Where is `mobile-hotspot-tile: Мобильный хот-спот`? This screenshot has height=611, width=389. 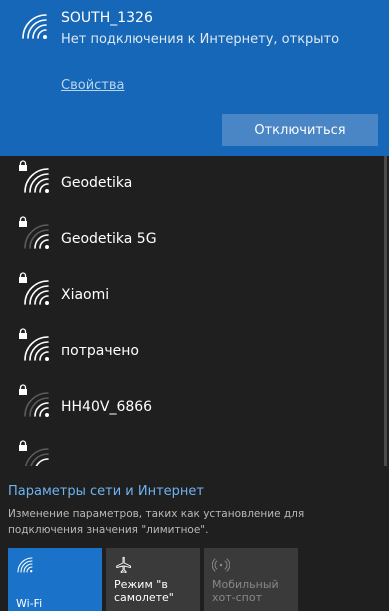 mobile-hotspot-tile: Мобильный хот-спот is located at coordinates (251, 579).